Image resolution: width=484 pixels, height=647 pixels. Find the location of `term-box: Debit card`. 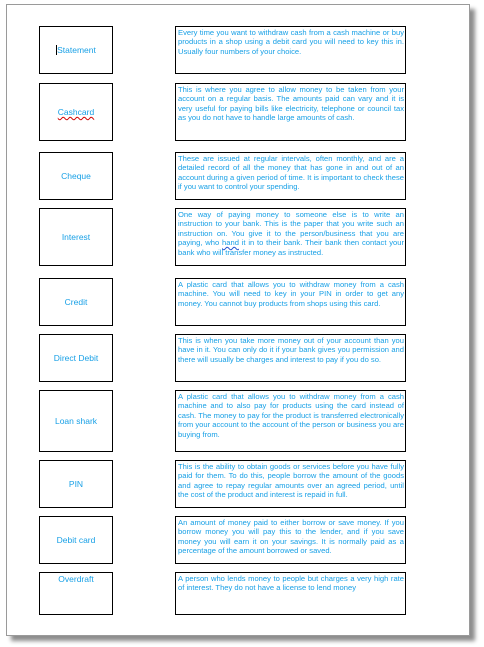

term-box: Debit card is located at coordinates (76, 540).